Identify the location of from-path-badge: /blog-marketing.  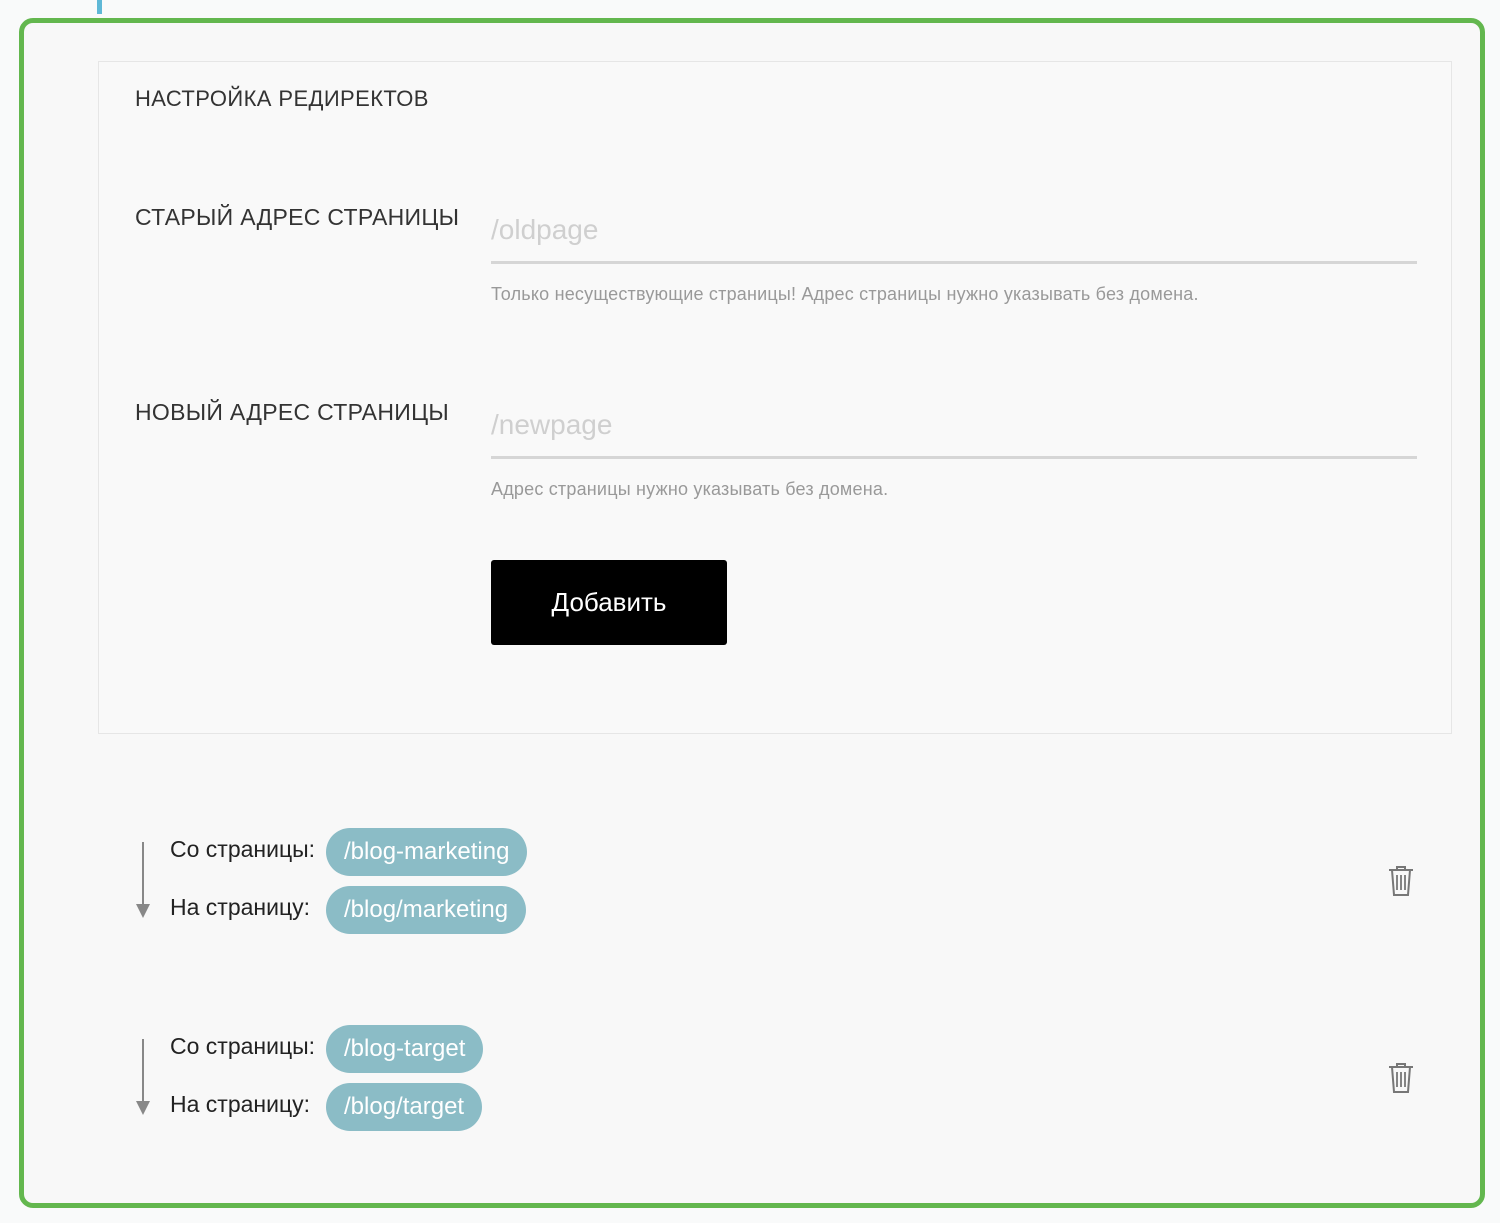
(427, 852).